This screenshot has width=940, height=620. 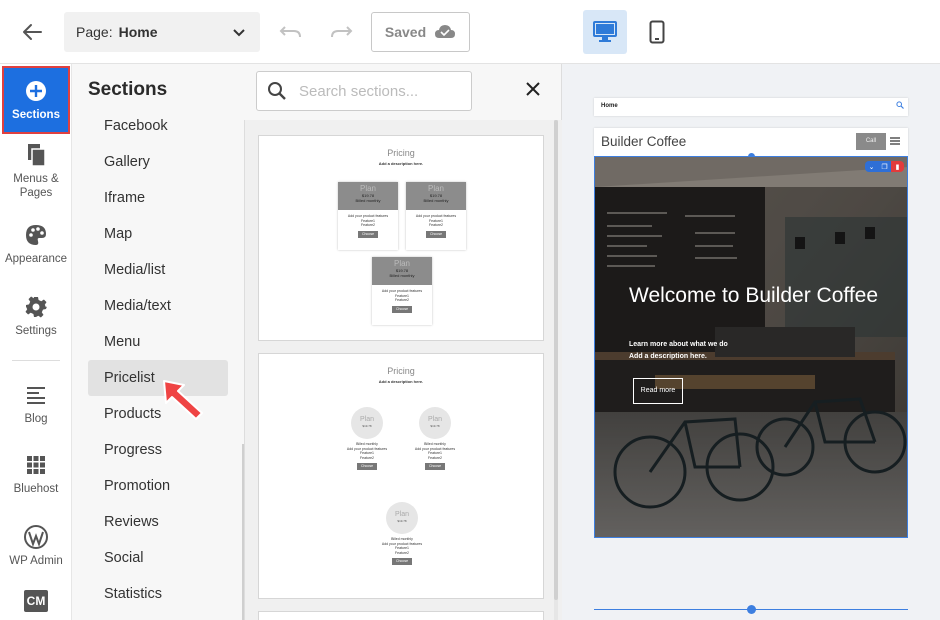 What do you see at coordinates (158, 162) in the screenshot?
I see `category-item: Gallery` at bounding box center [158, 162].